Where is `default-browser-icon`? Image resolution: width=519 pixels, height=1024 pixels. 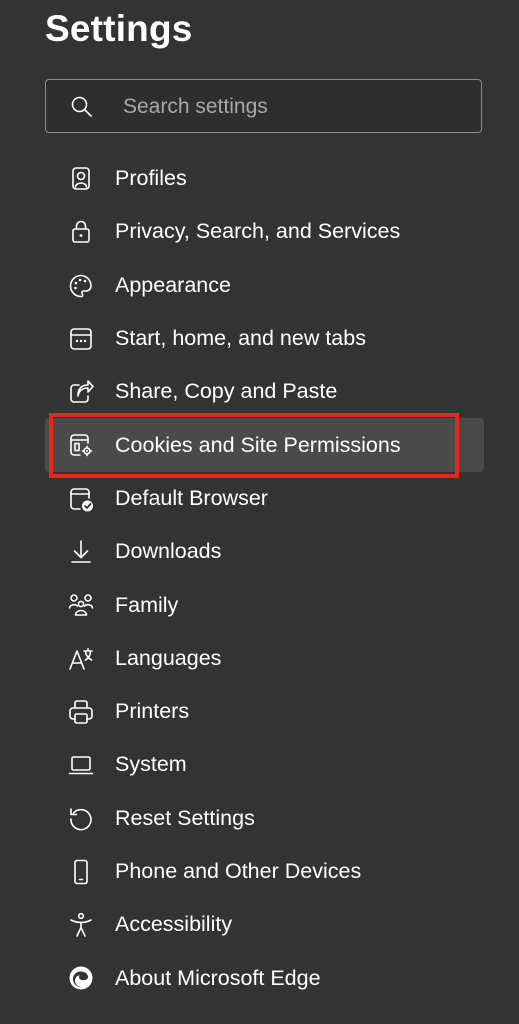
default-browser-icon is located at coordinates (81, 499).